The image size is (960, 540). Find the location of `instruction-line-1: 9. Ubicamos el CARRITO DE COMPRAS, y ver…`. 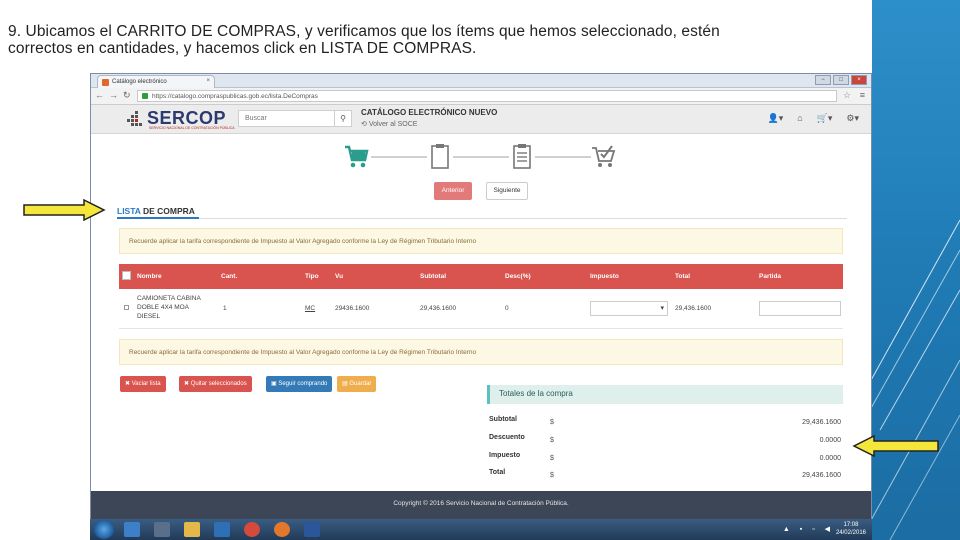

instruction-line-1: 9. Ubicamos el CARRITO DE COMPRAS, y ver… is located at coordinates (364, 31).